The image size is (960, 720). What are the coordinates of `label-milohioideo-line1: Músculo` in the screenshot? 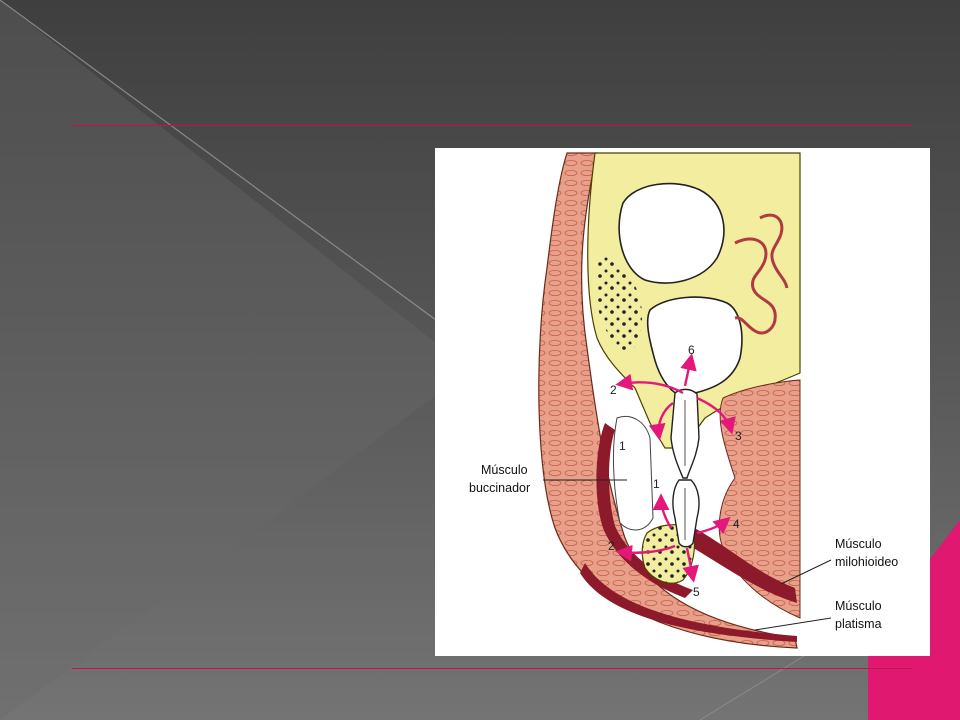 It's located at (858, 544).